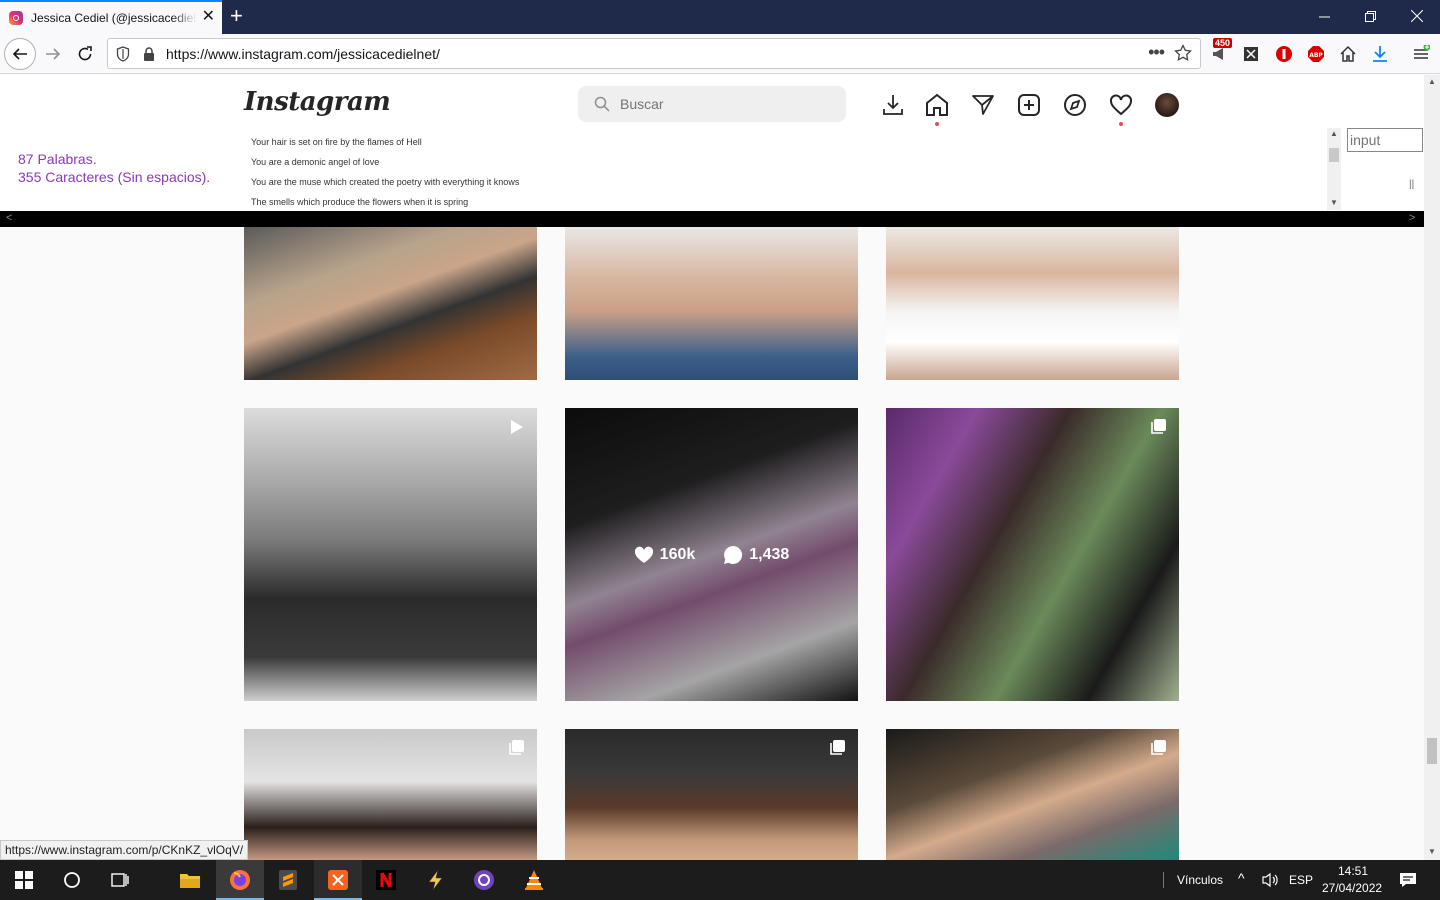  What do you see at coordinates (1334, 169) in the screenshot?
I see `lyrics-scrollbar: ▲ ▼` at bounding box center [1334, 169].